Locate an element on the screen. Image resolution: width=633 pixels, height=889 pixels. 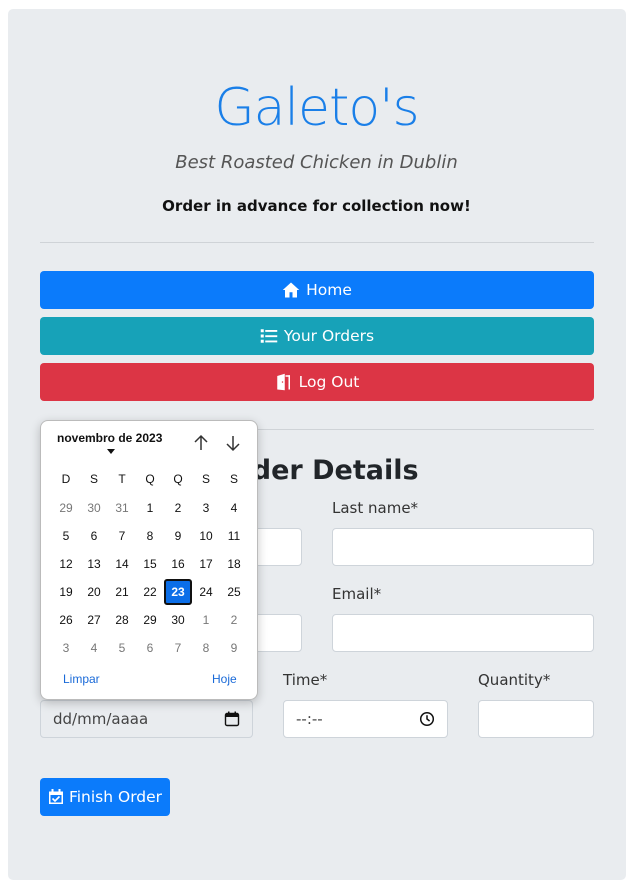
calendar-day: 12 is located at coordinates (66, 564).